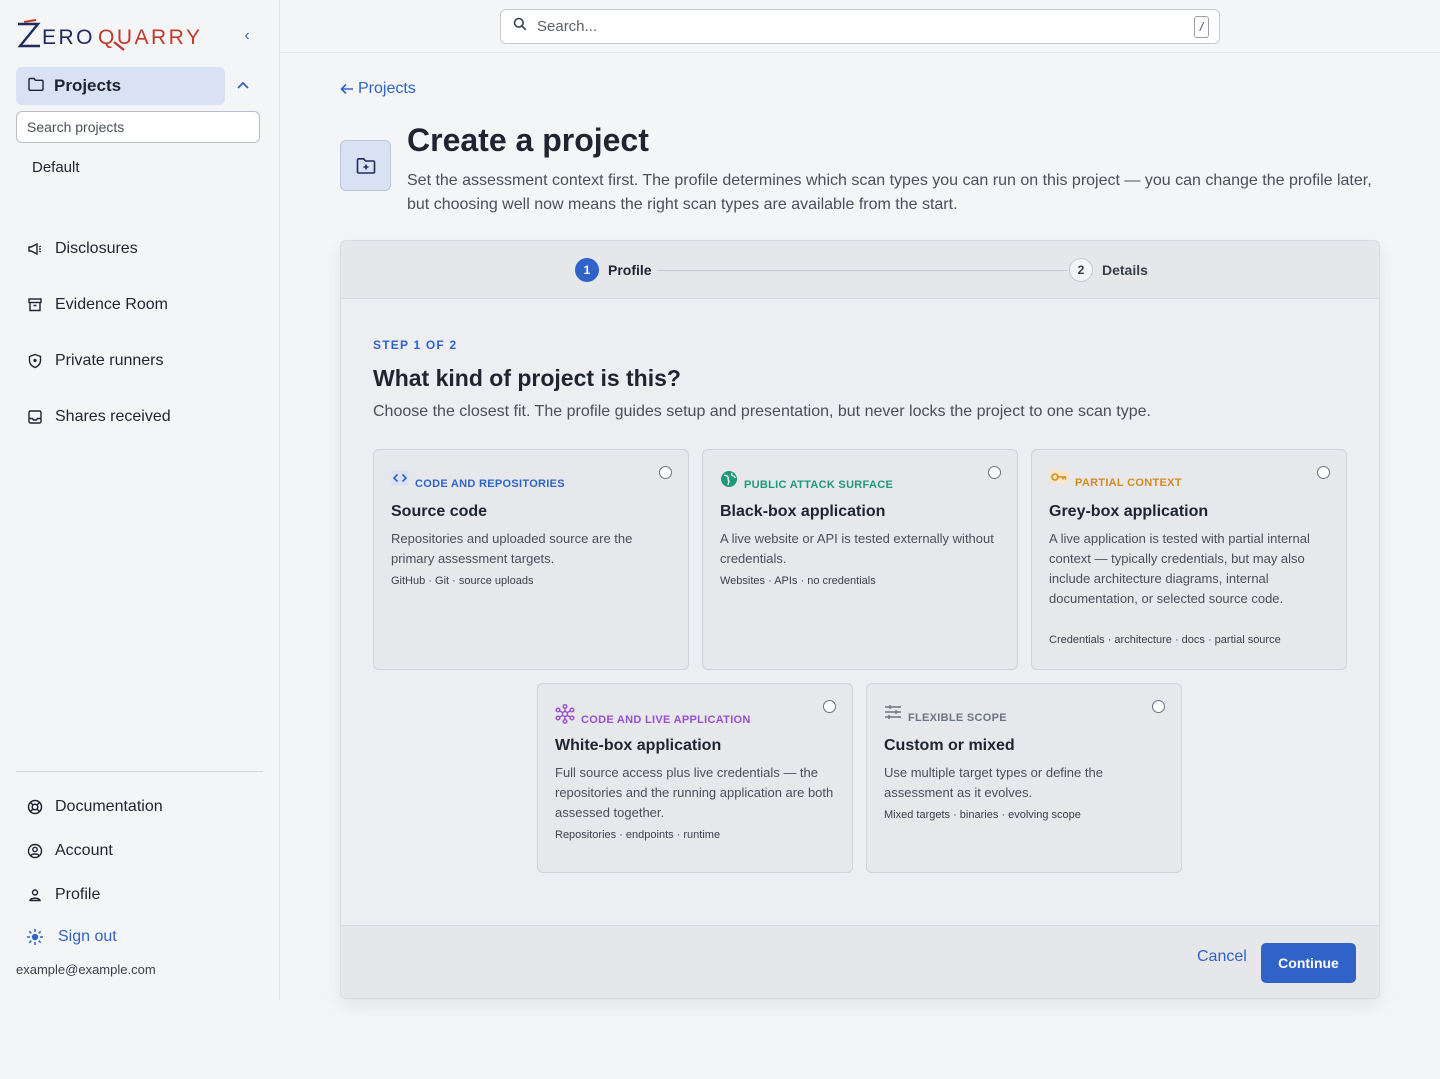 This screenshot has height=1079, width=1440. I want to click on global-search: /, so click(860, 26).